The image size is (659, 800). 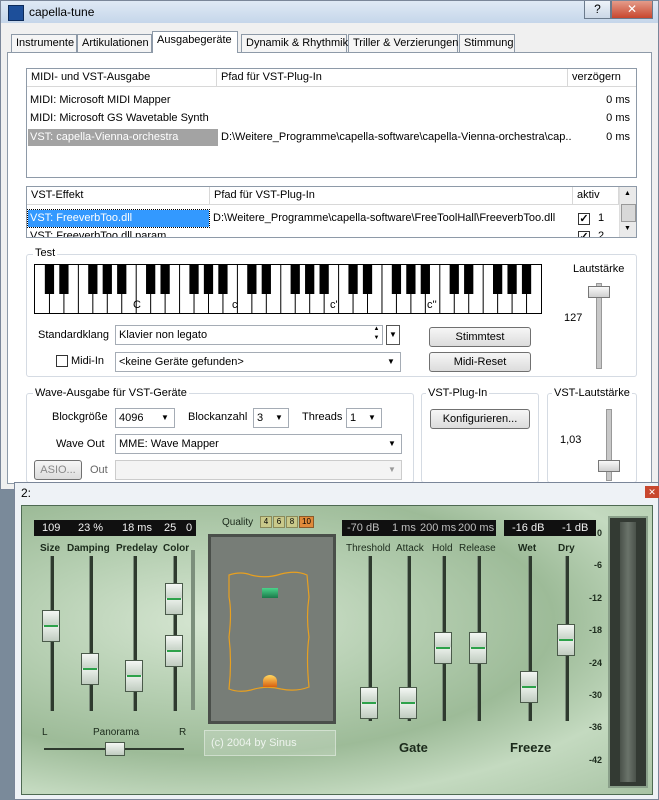 What do you see at coordinates (16, 13) in the screenshot?
I see `app-icon` at bounding box center [16, 13].